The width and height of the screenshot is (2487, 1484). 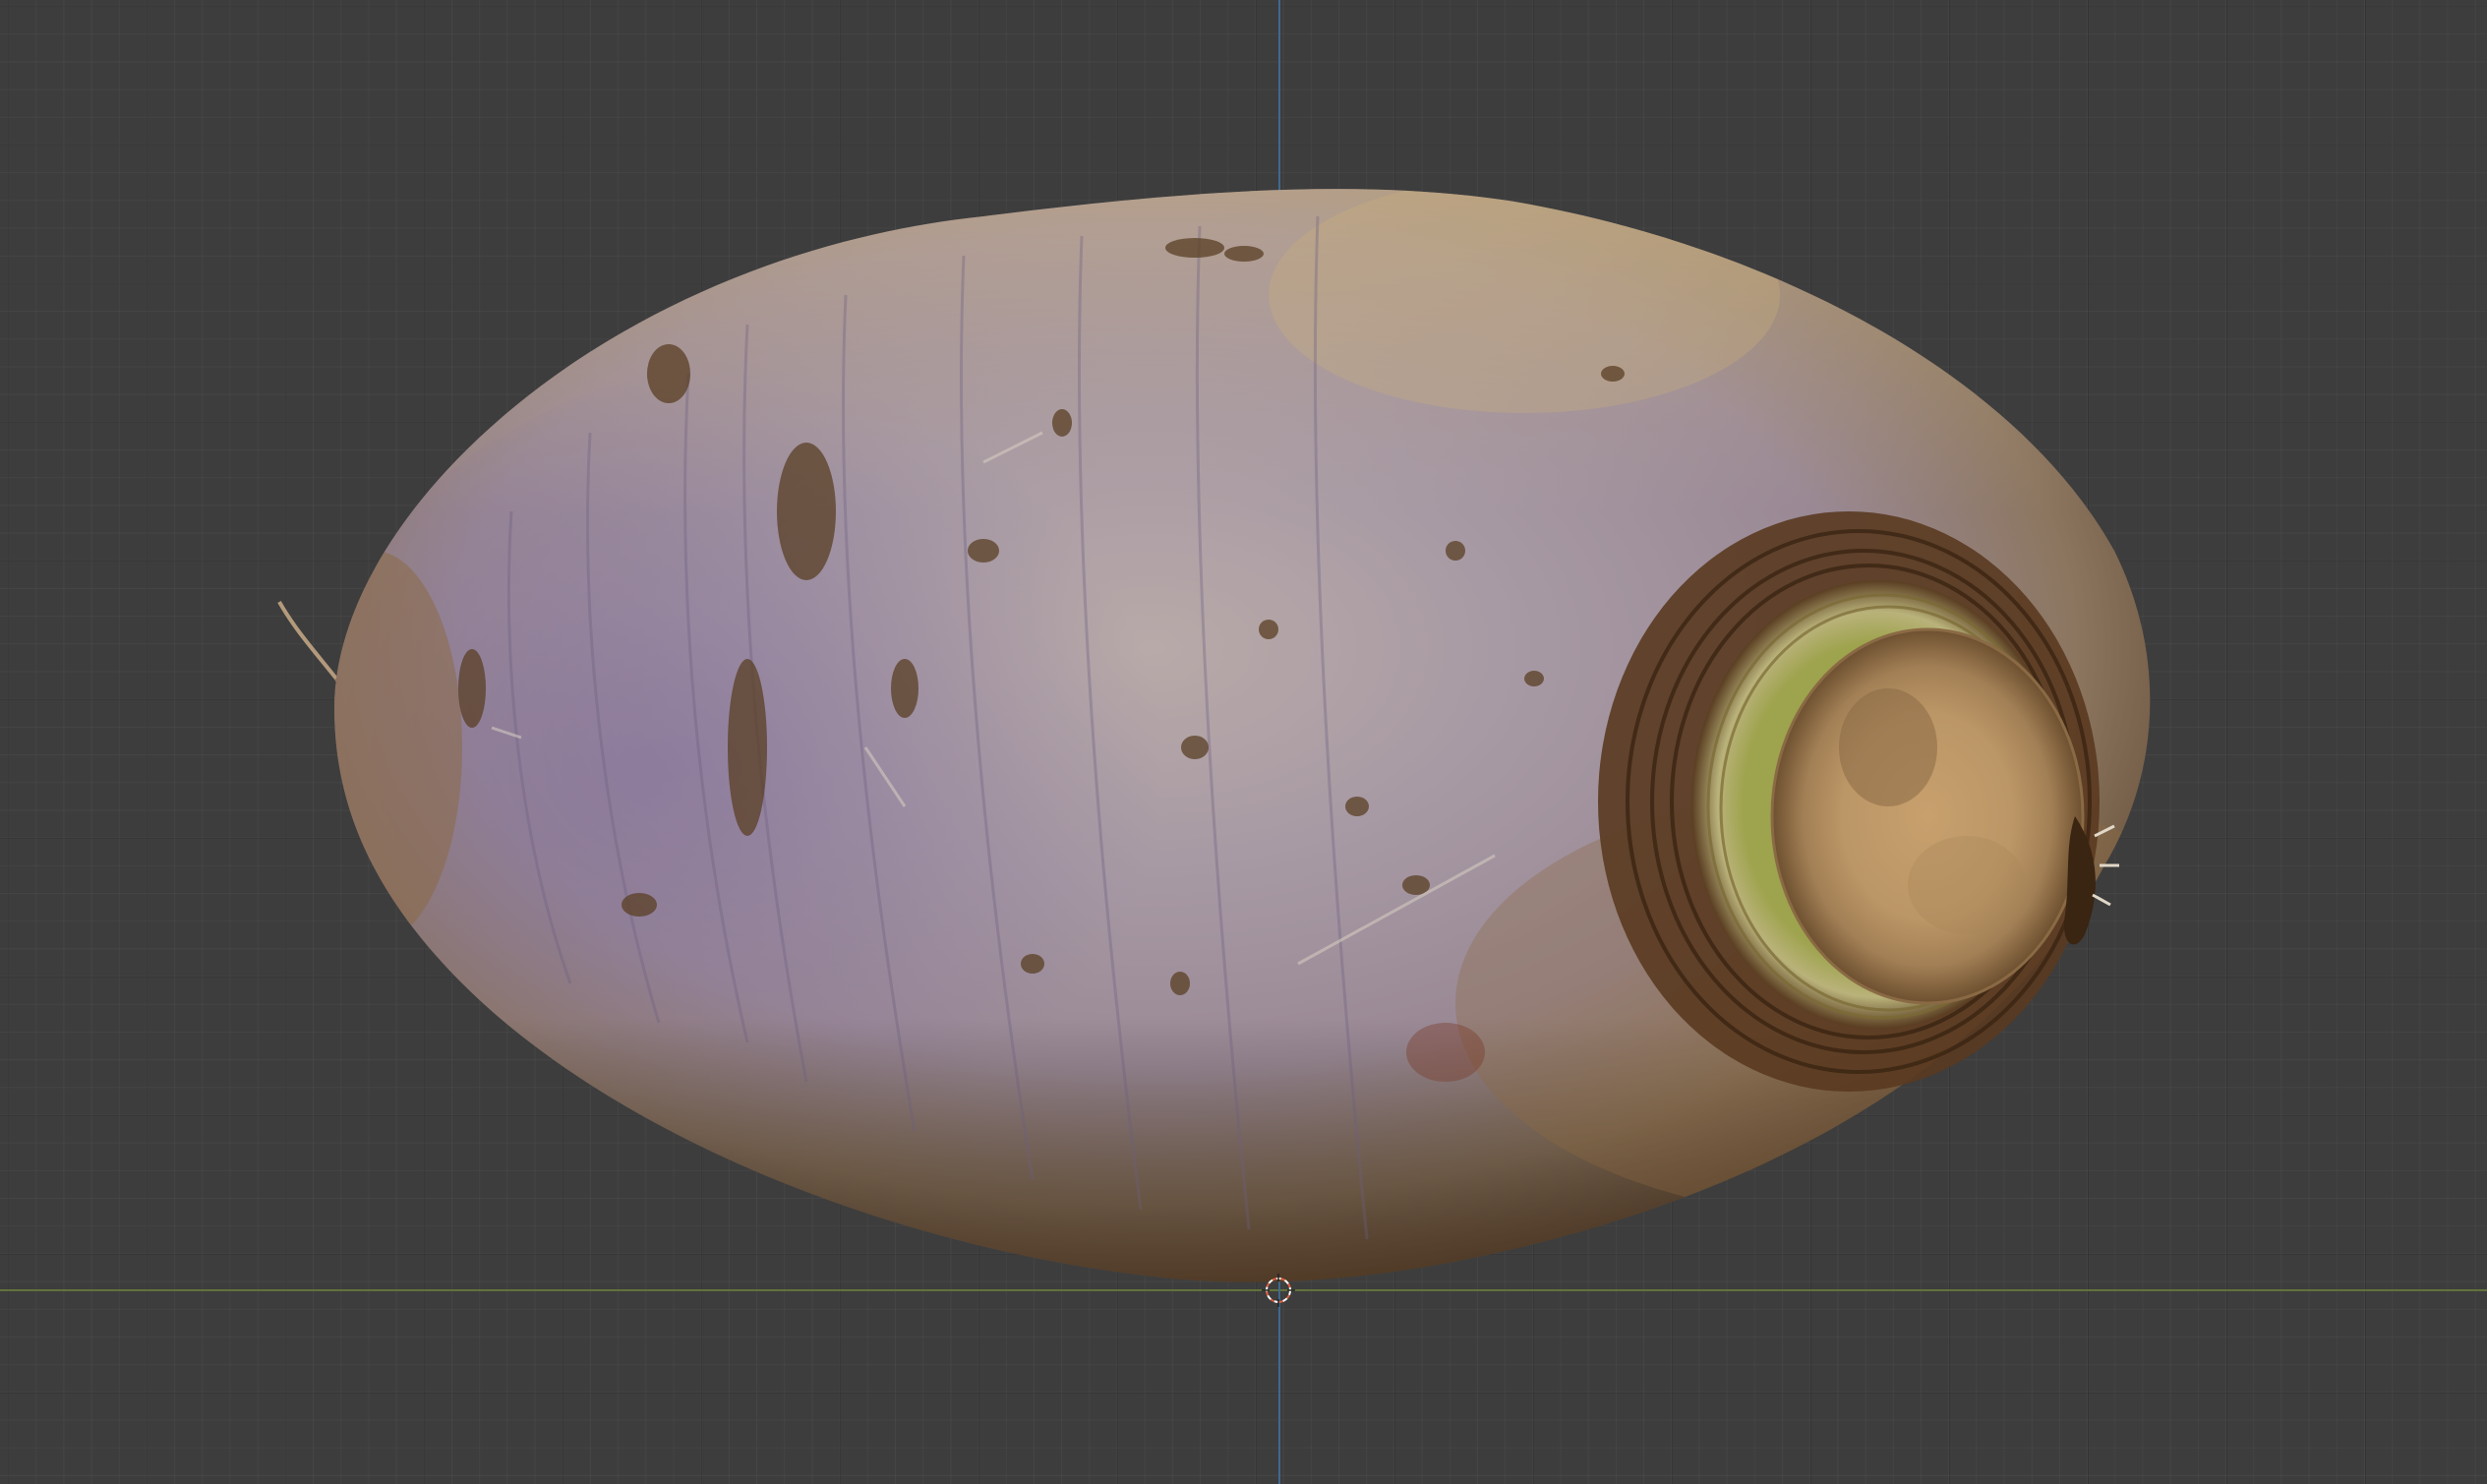 I want to click on 3d-cursor-icon, so click(x=1278, y=1291).